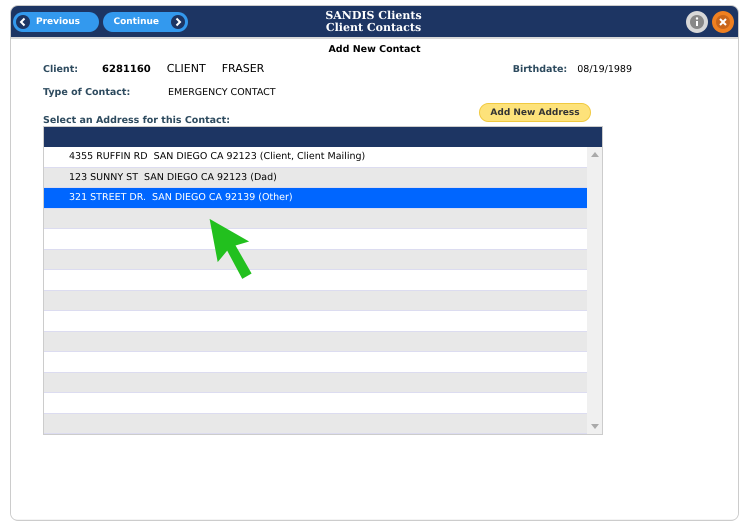 The image size is (742, 523). Describe the element at coordinates (243, 68) in the screenshot. I see `client-last-name: FRASER` at that location.